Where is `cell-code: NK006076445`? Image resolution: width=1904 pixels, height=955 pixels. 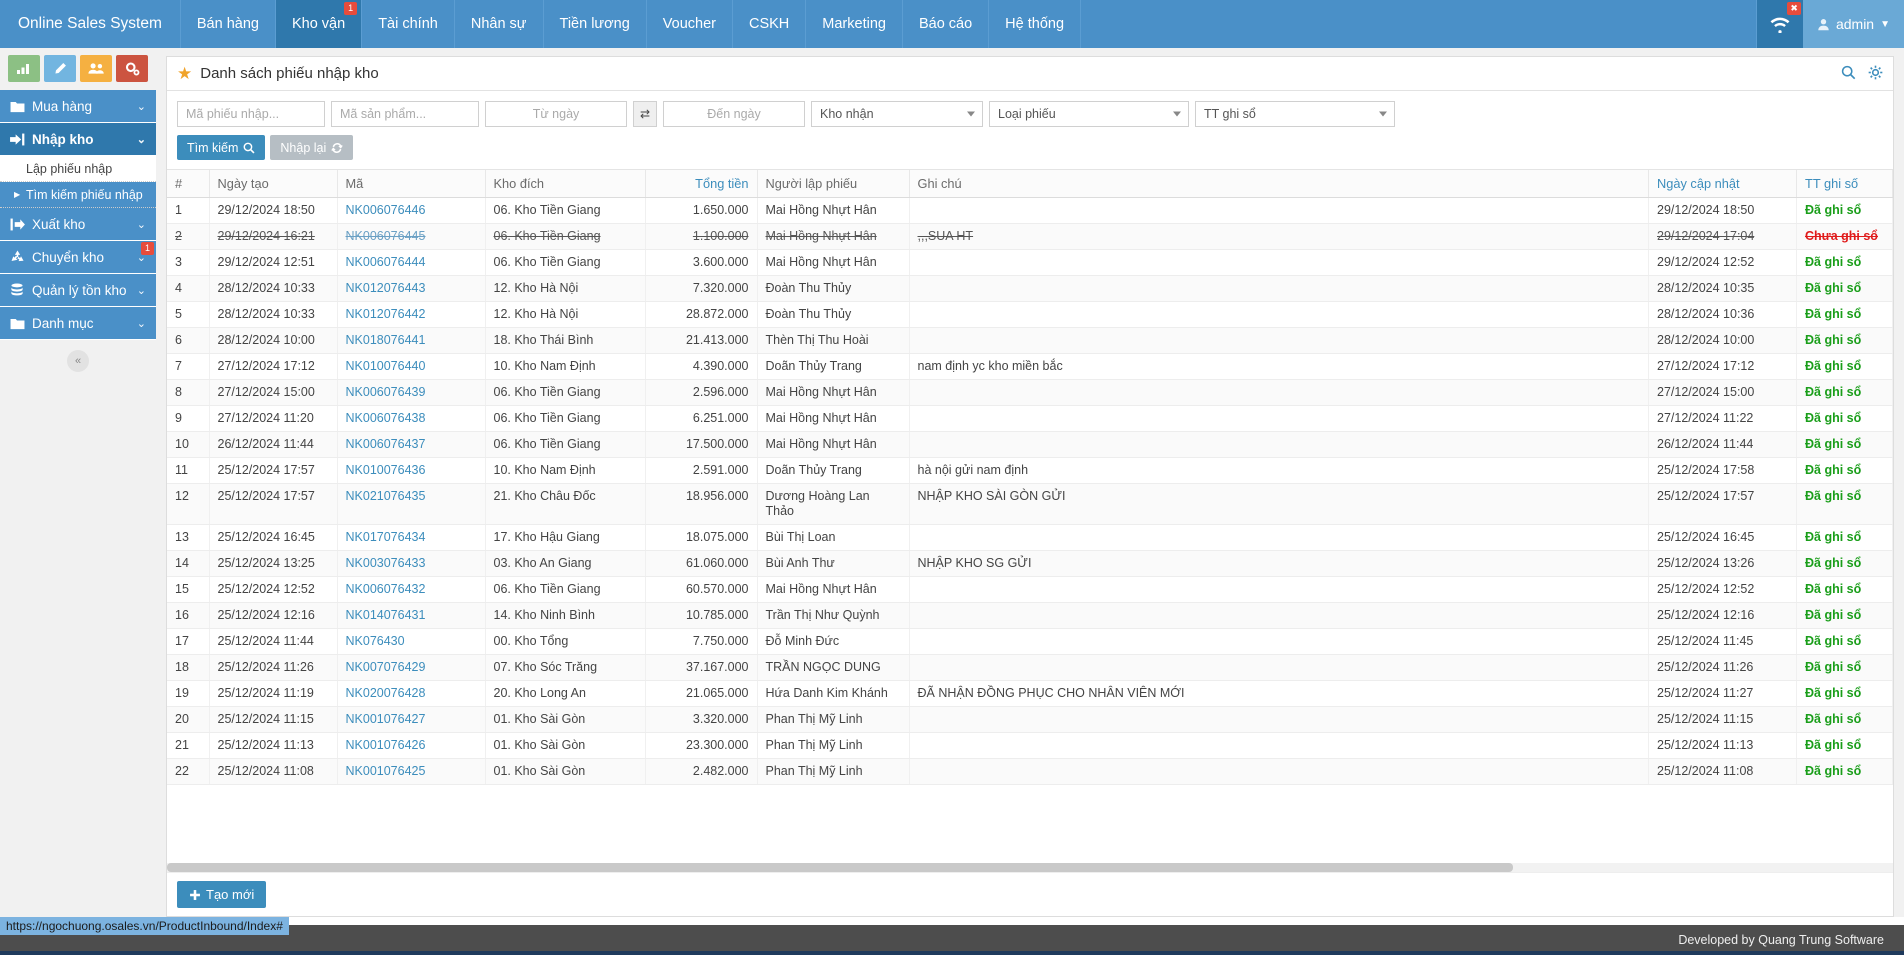
cell-code: NK006076445 is located at coordinates (411, 236).